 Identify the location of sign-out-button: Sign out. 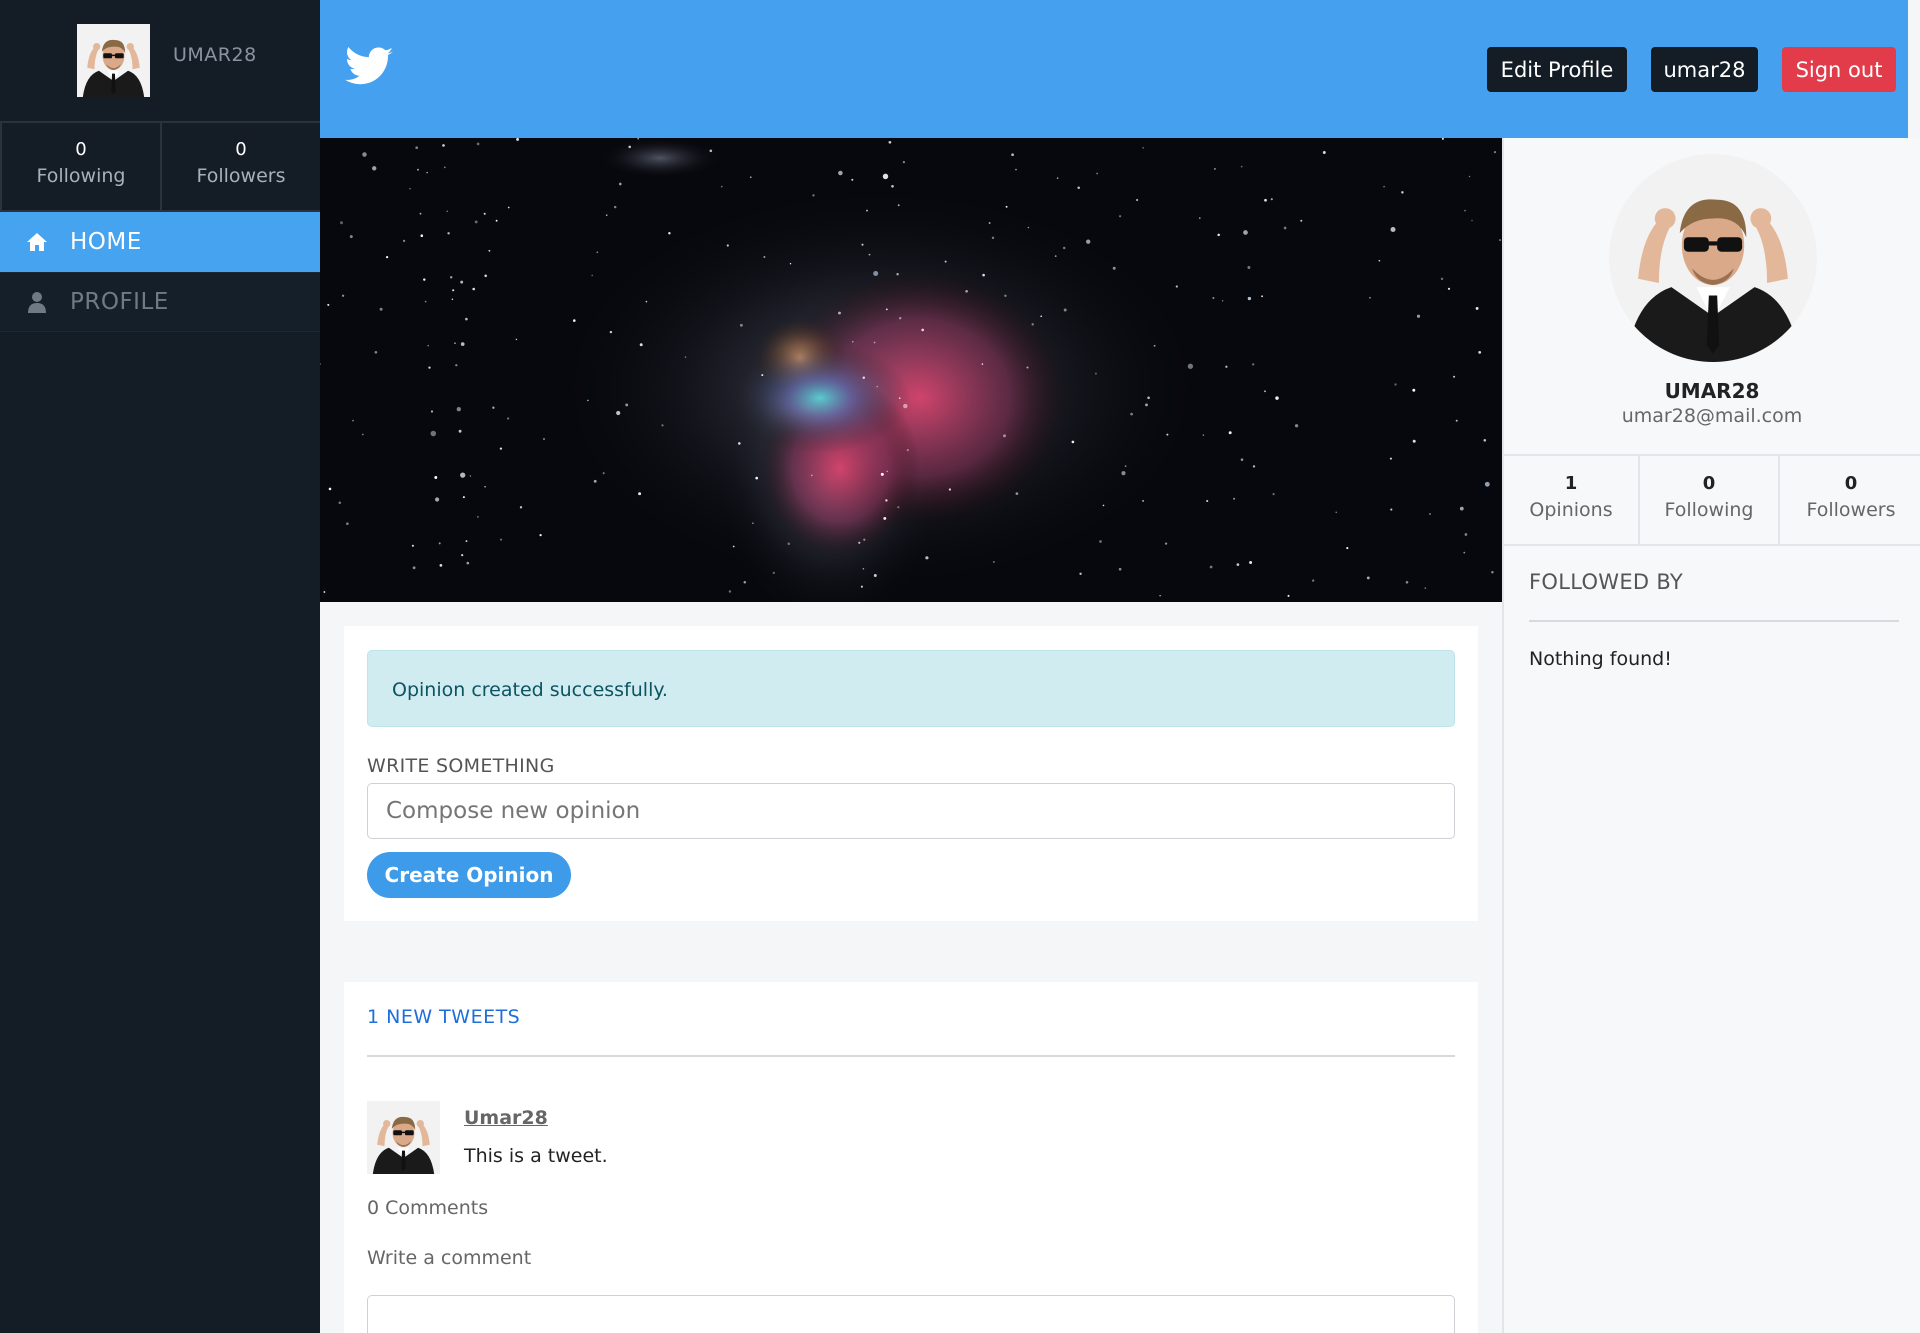
(1839, 69).